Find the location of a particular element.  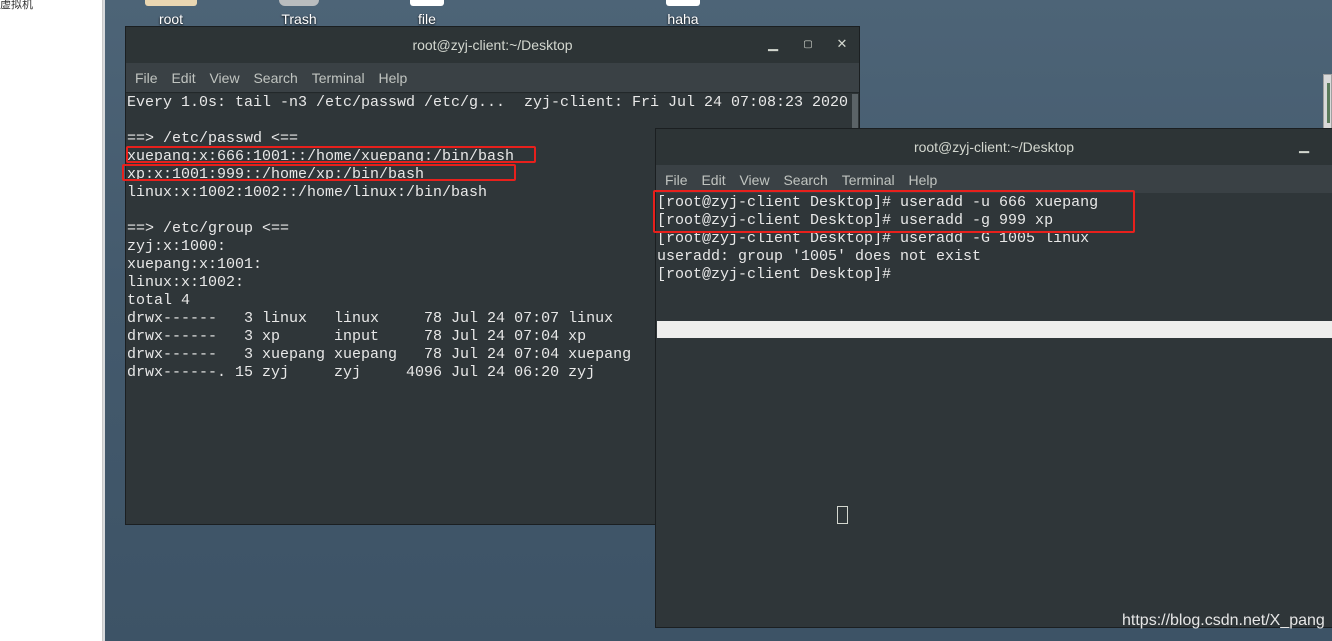

menu-edit: Edit is located at coordinates (183, 78).